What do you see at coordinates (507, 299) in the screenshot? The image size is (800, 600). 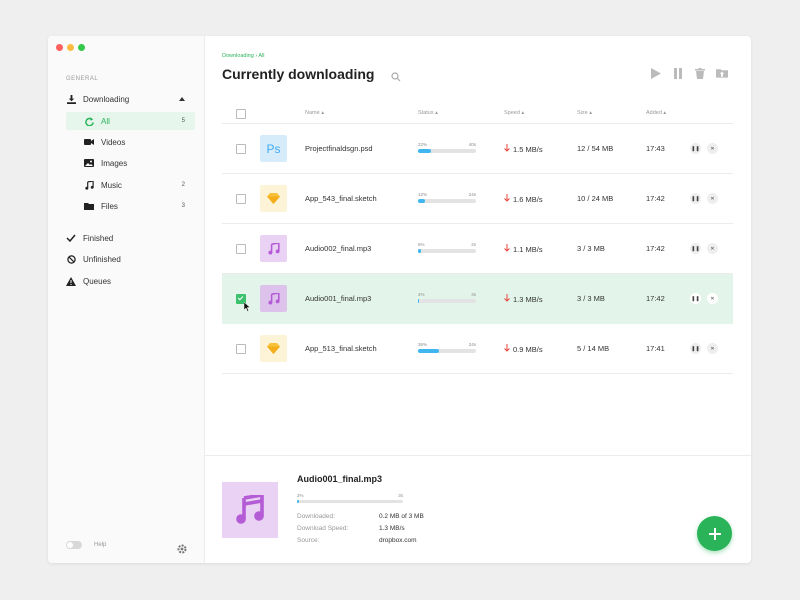 I see `arrow-down-icon` at bounding box center [507, 299].